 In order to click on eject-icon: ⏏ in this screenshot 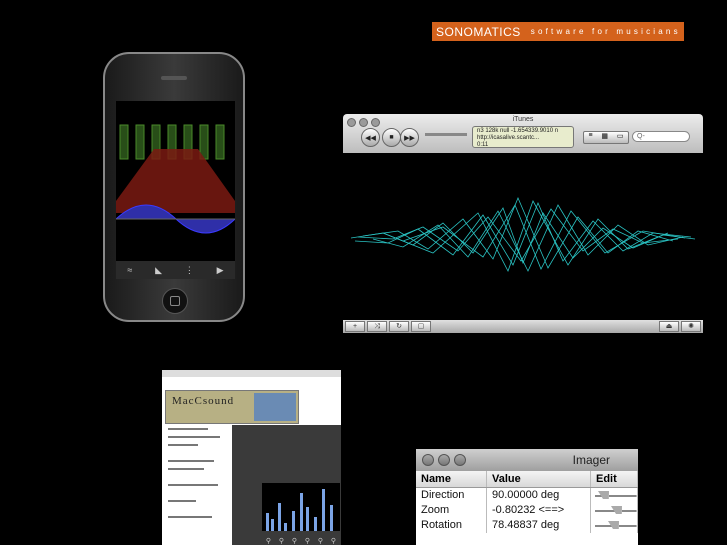, I will do `click(669, 326)`.